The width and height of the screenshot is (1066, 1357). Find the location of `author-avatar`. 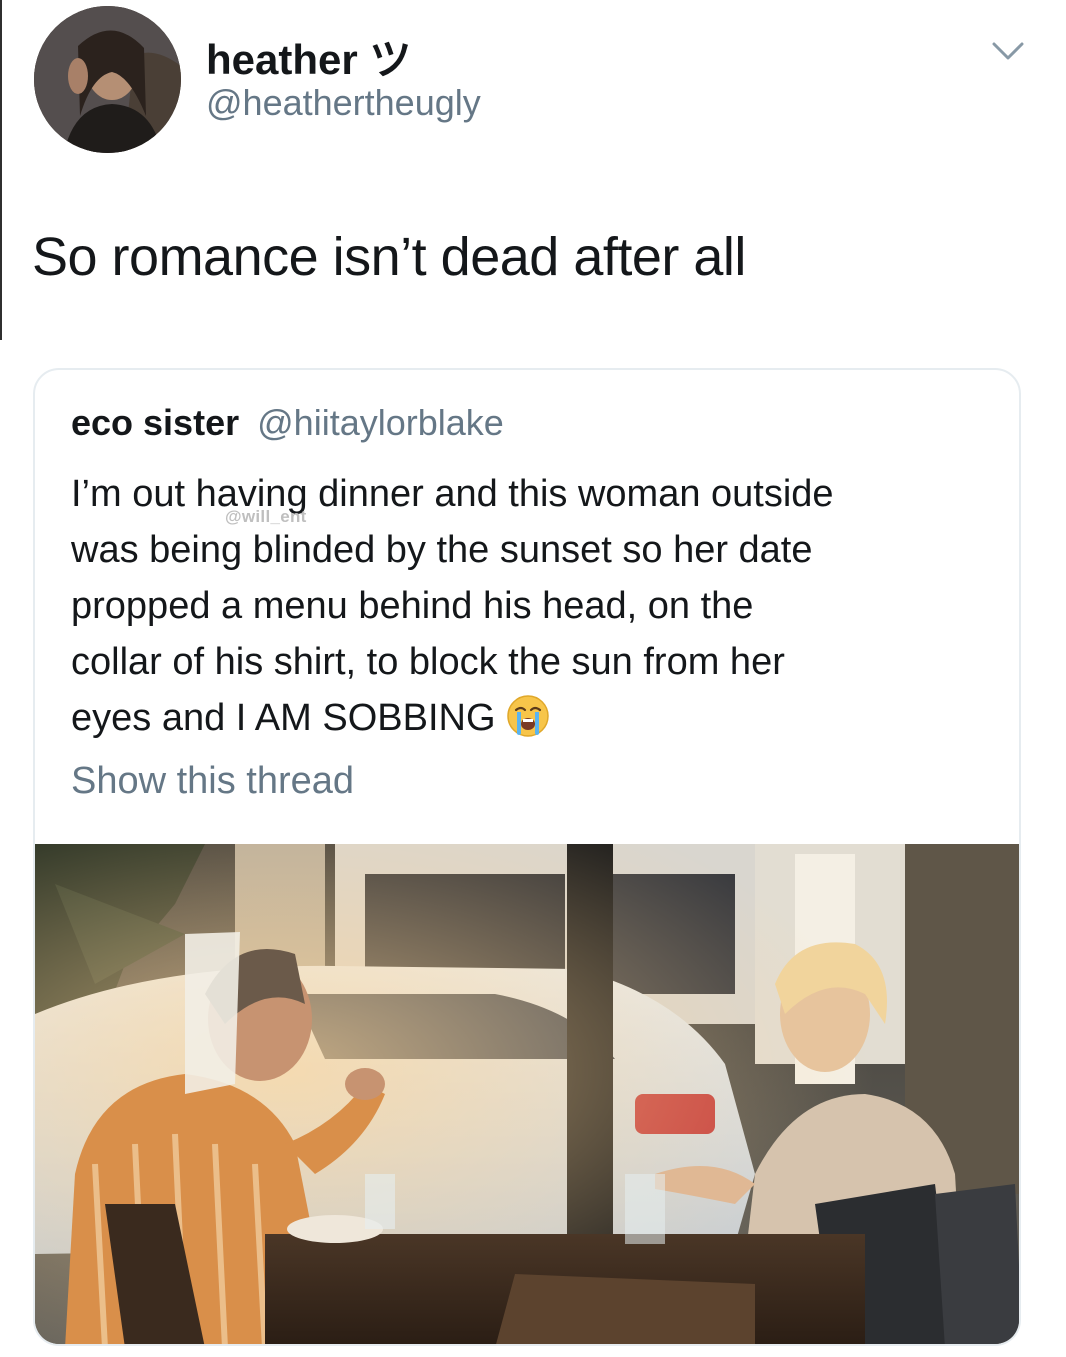

author-avatar is located at coordinates (107, 79).